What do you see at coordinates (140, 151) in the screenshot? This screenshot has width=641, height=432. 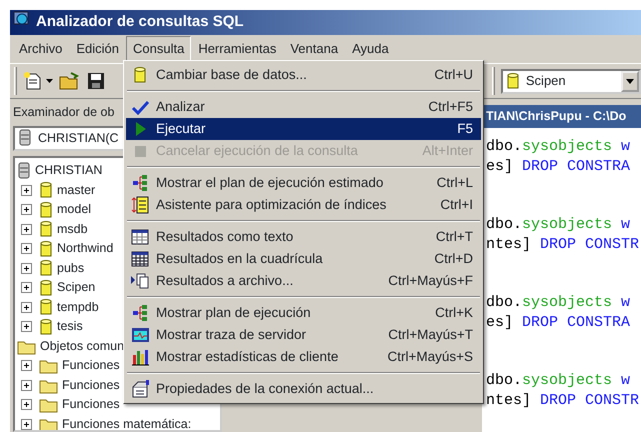 I see `stop-icon` at bounding box center [140, 151].